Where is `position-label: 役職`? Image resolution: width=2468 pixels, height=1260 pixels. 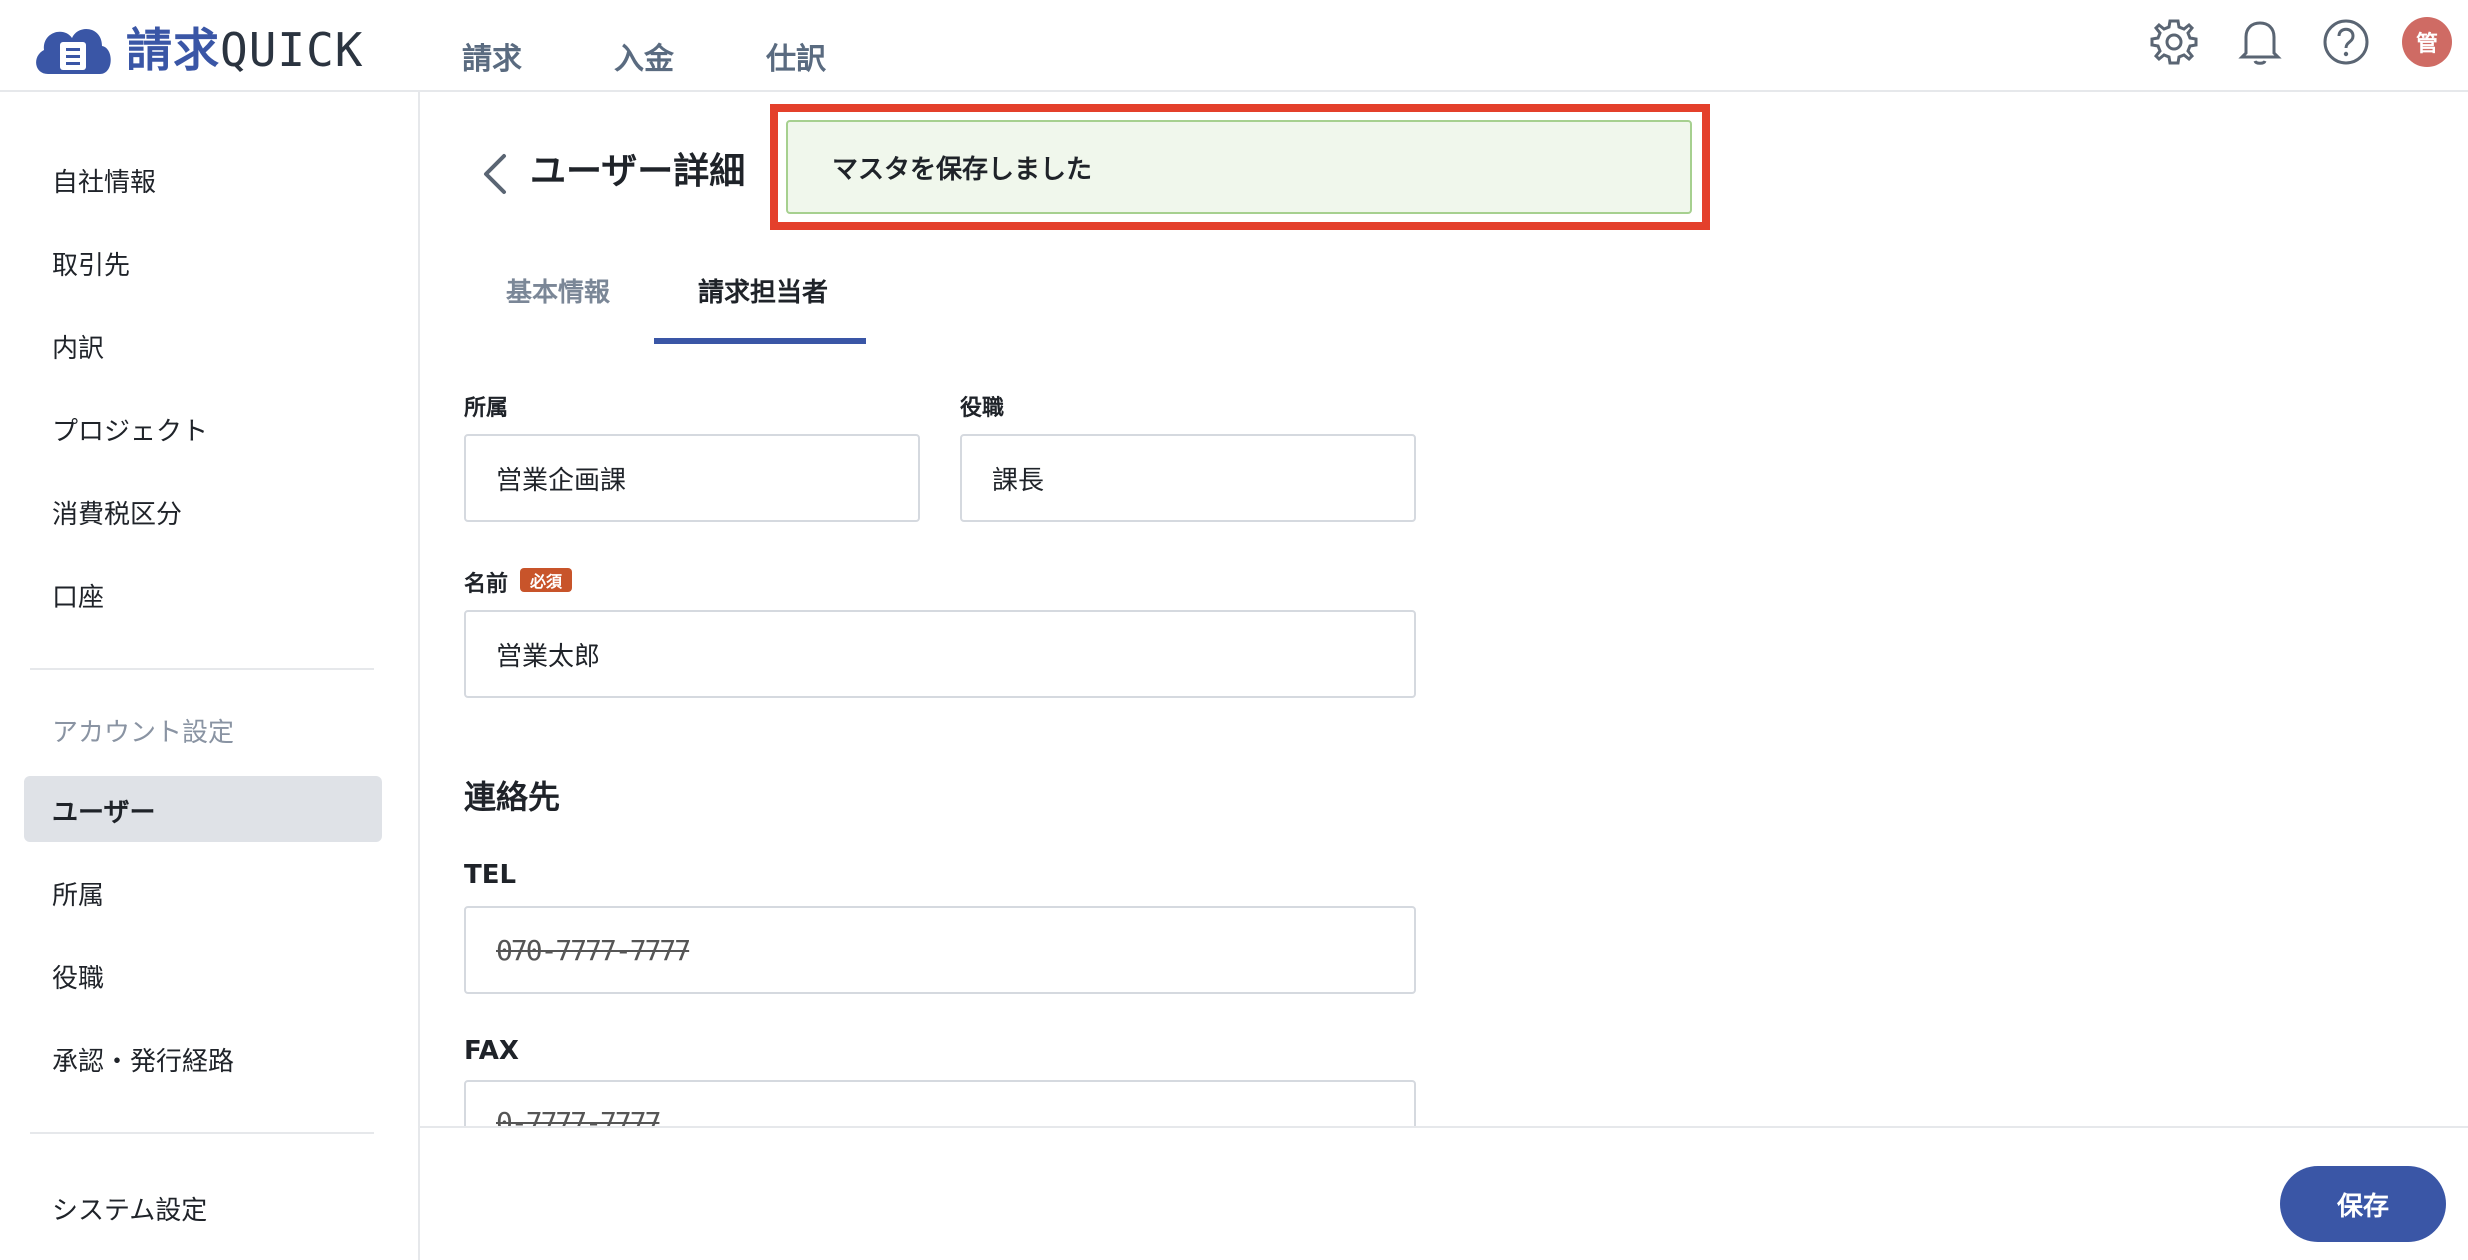
position-label: 役職 is located at coordinates (982, 408).